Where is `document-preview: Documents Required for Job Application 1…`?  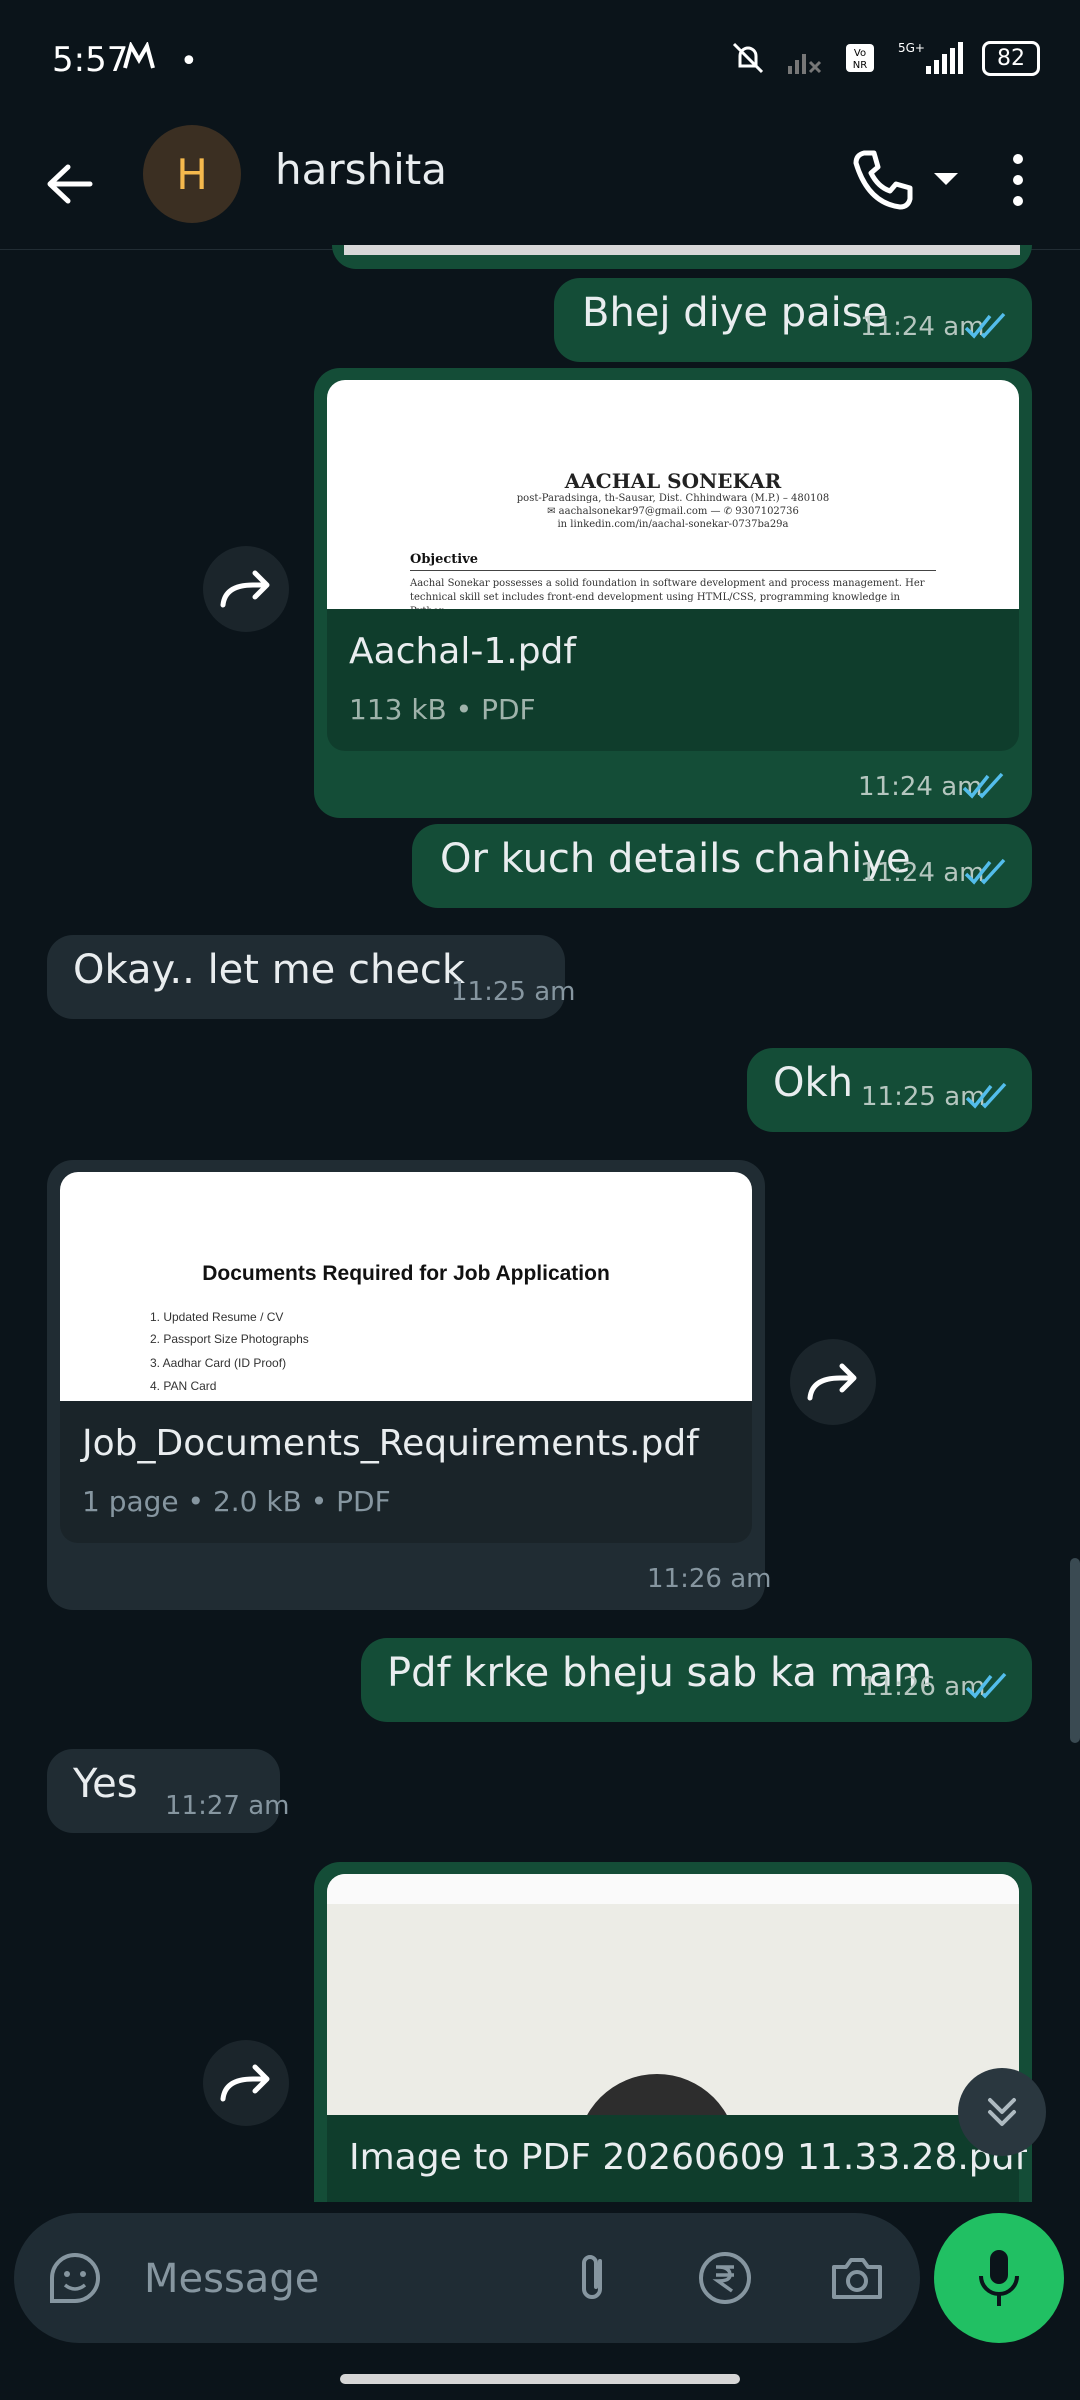 document-preview: Documents Required for Job Application 1… is located at coordinates (406, 1286).